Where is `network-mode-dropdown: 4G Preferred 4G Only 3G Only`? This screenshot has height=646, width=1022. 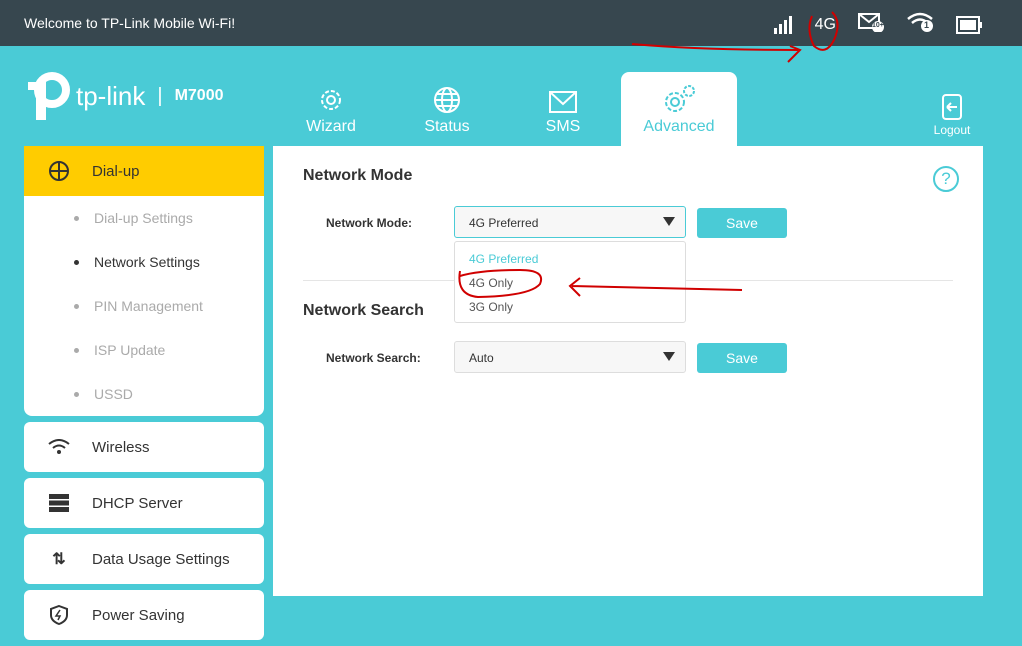
network-mode-dropdown: 4G Preferred 4G Only 3G Only is located at coordinates (570, 282).